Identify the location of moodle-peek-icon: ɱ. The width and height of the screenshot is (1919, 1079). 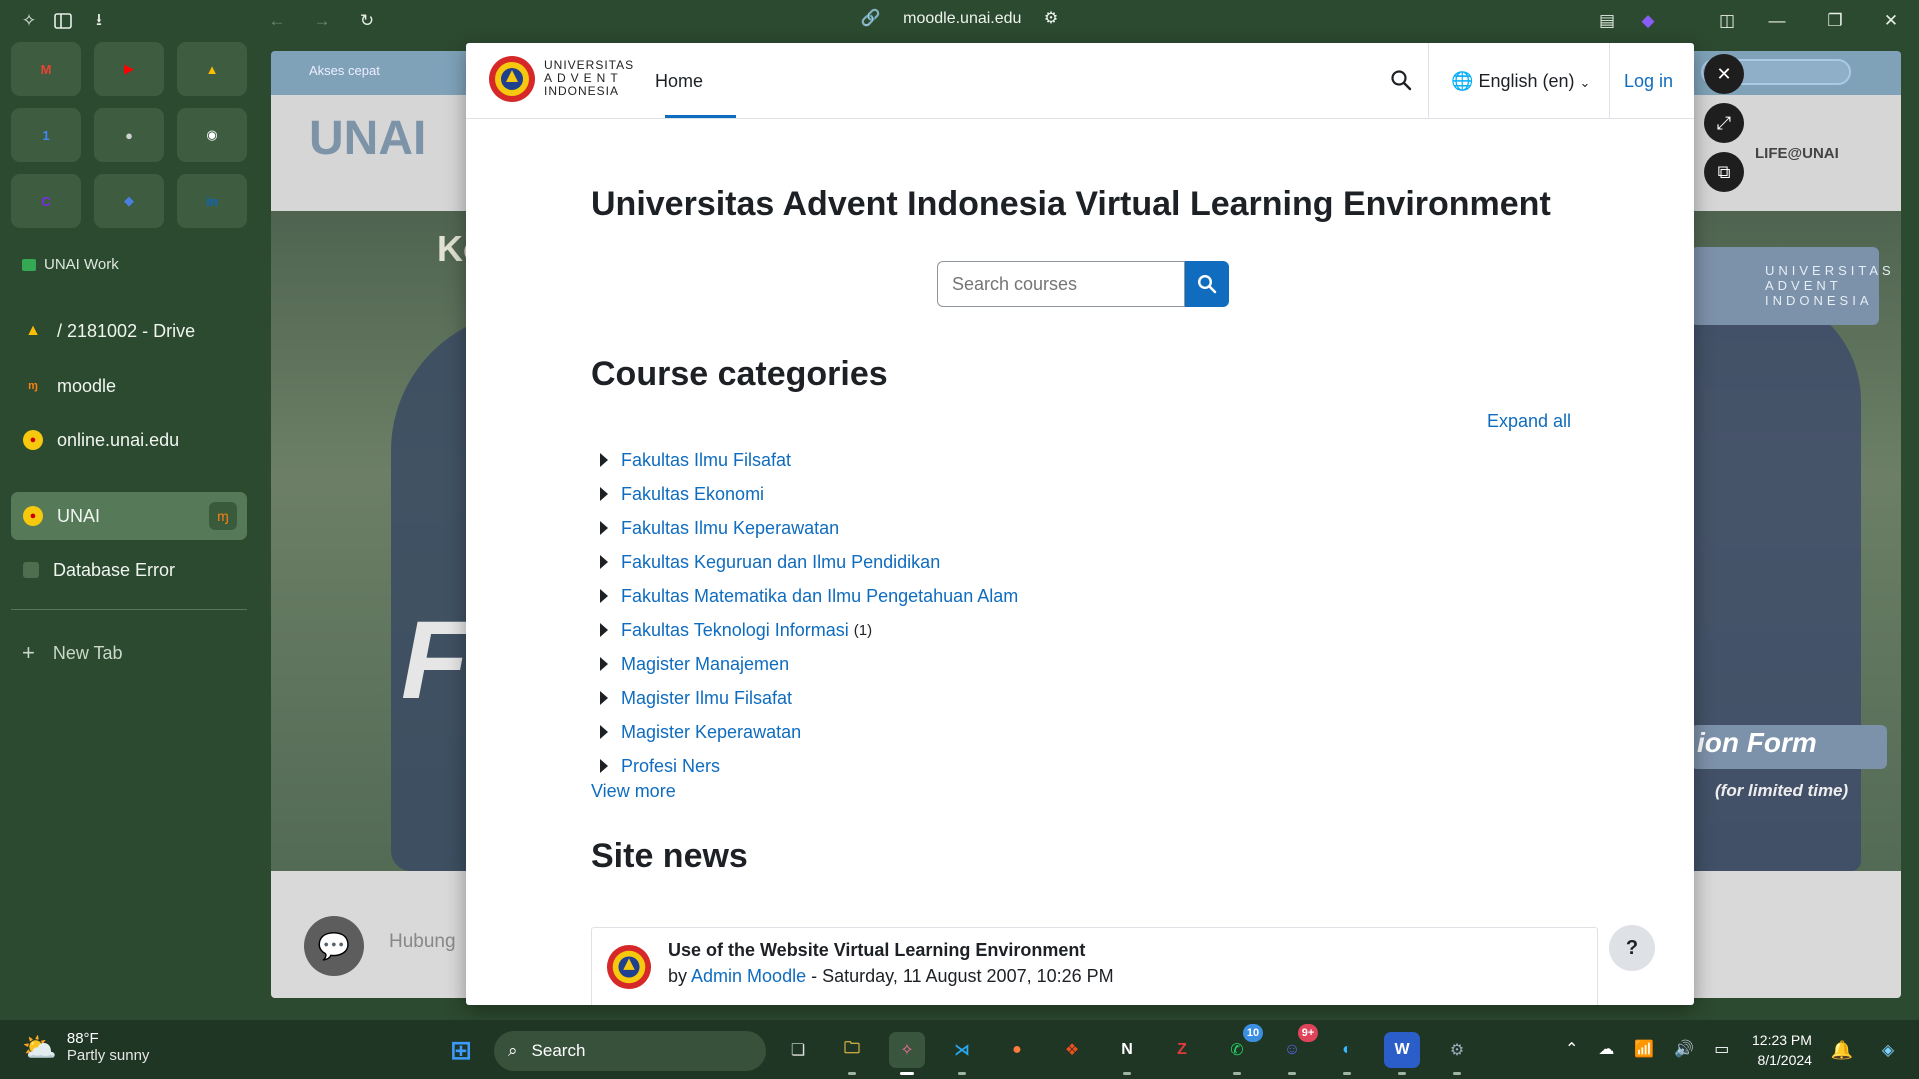
(223, 516).